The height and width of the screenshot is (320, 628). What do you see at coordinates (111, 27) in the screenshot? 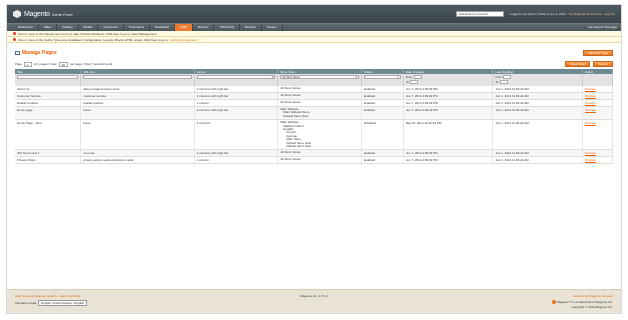
I see `nav-customers: Customers` at bounding box center [111, 27].